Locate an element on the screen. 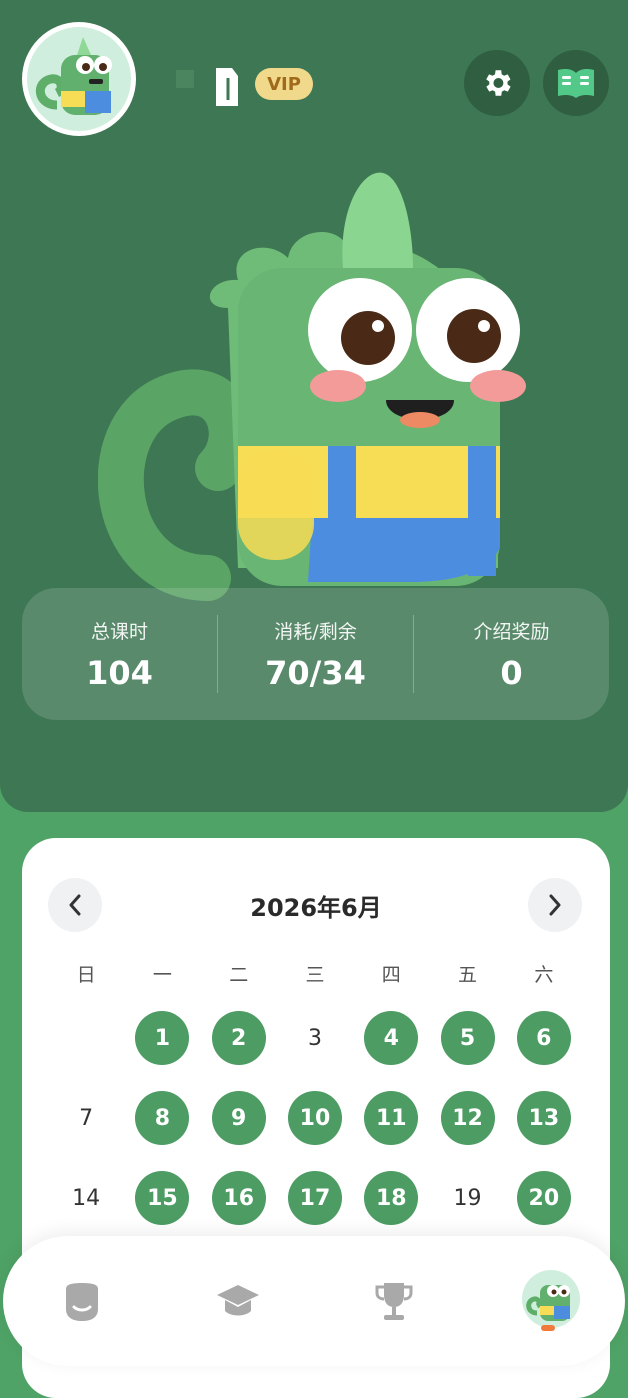 The width and height of the screenshot is (628, 1398). stat-value: 0 is located at coordinates (511, 672).